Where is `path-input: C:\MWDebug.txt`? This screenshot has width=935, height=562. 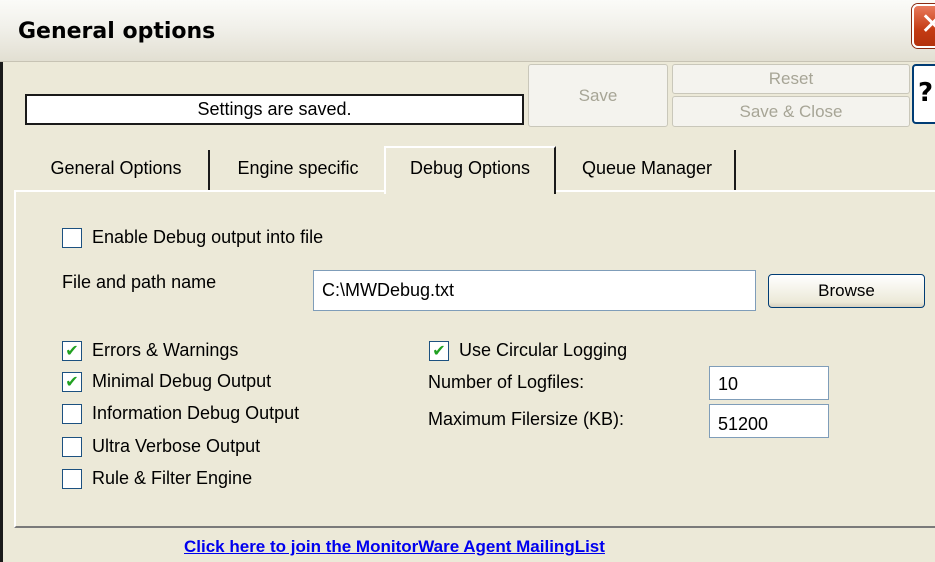
path-input: C:\MWDebug.txt is located at coordinates (534, 290).